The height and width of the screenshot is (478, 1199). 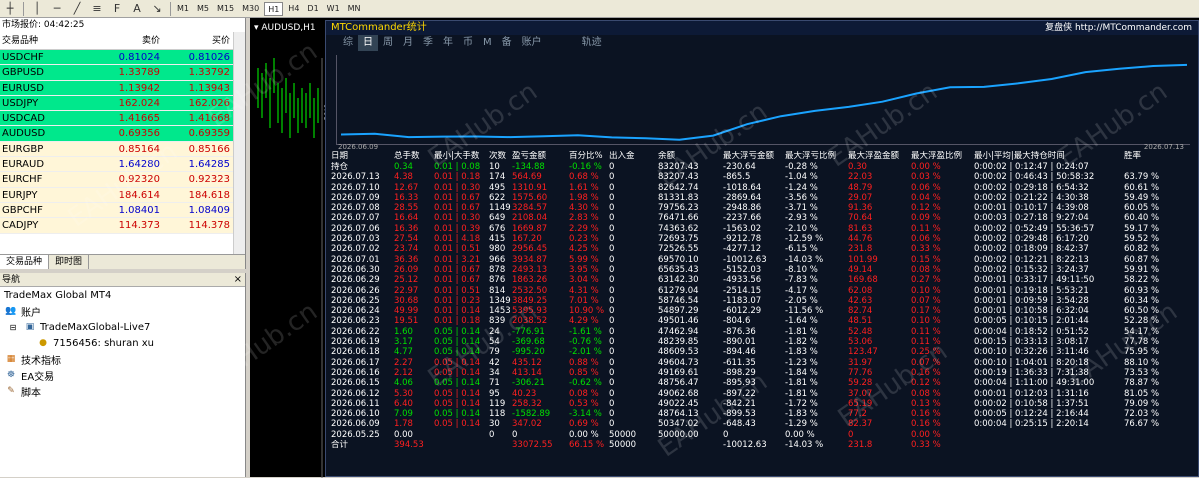 I want to click on quote-row: GBPUSD 1.33789 1.33792, so click(x=122, y=73).